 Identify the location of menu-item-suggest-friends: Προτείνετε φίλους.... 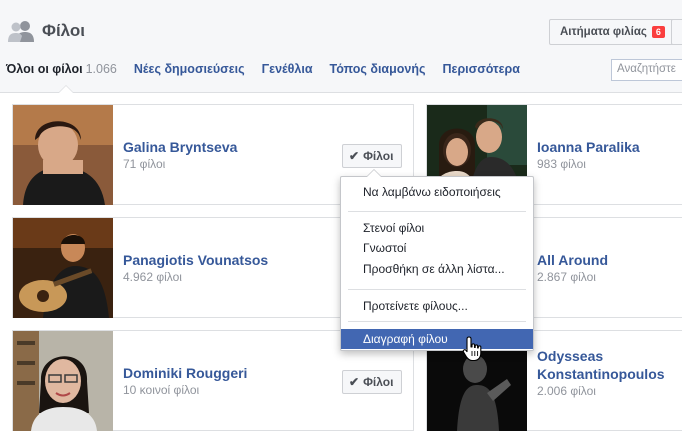
(437, 306).